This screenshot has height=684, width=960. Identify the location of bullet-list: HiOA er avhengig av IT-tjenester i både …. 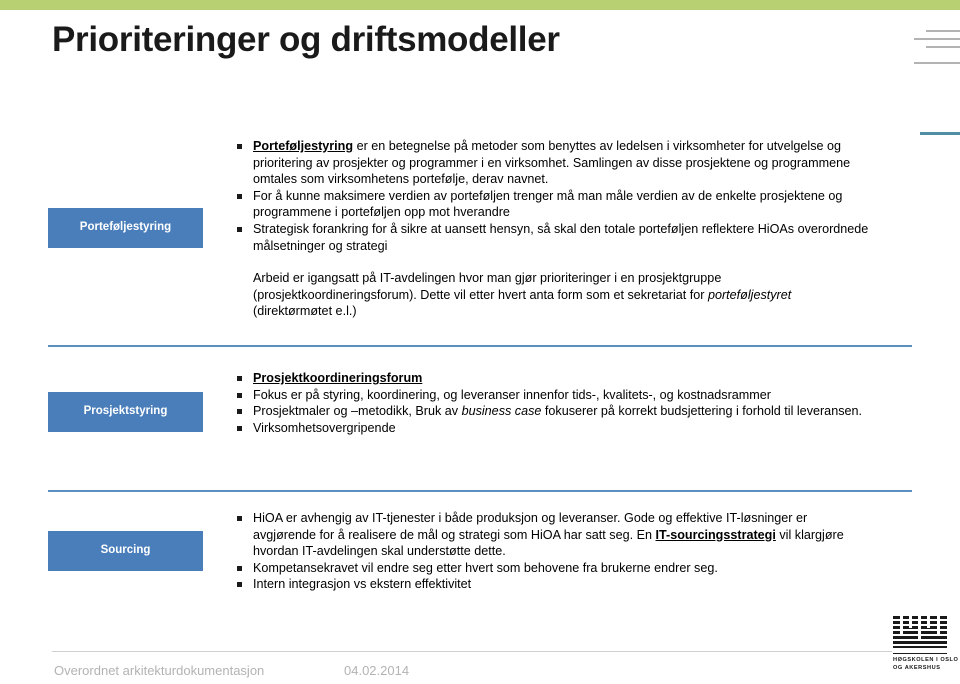
(554, 551).